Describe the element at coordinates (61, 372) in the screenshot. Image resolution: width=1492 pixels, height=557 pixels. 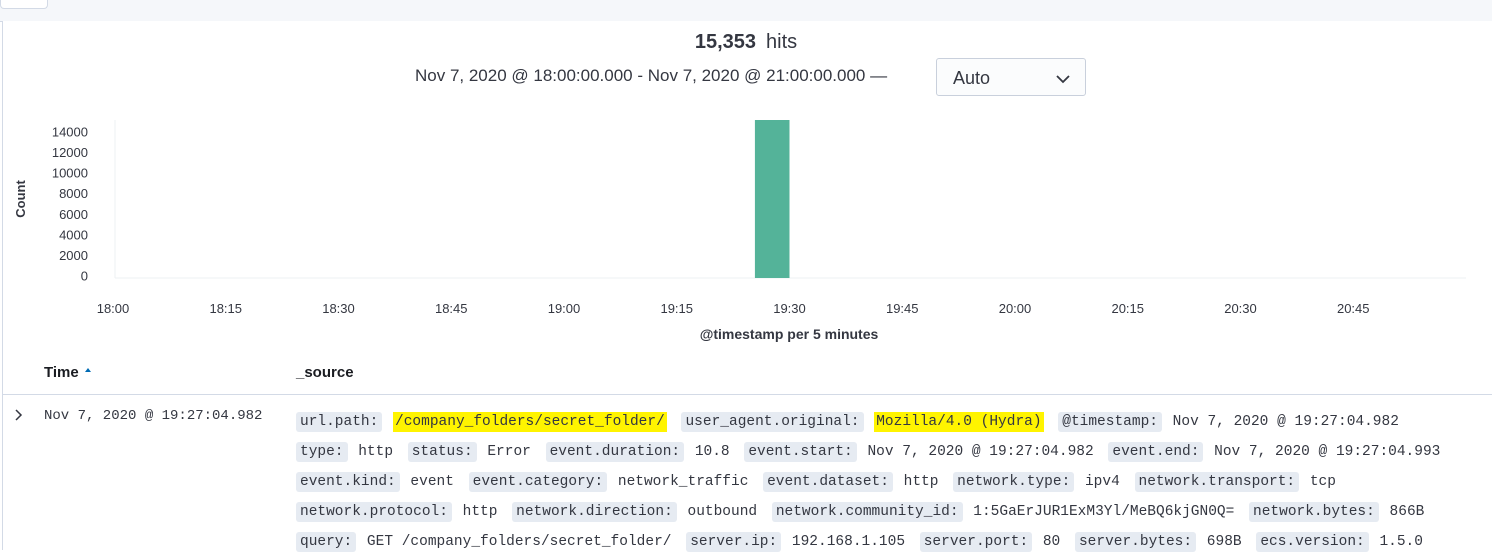
I see `column-header-time-label: Time` at that location.